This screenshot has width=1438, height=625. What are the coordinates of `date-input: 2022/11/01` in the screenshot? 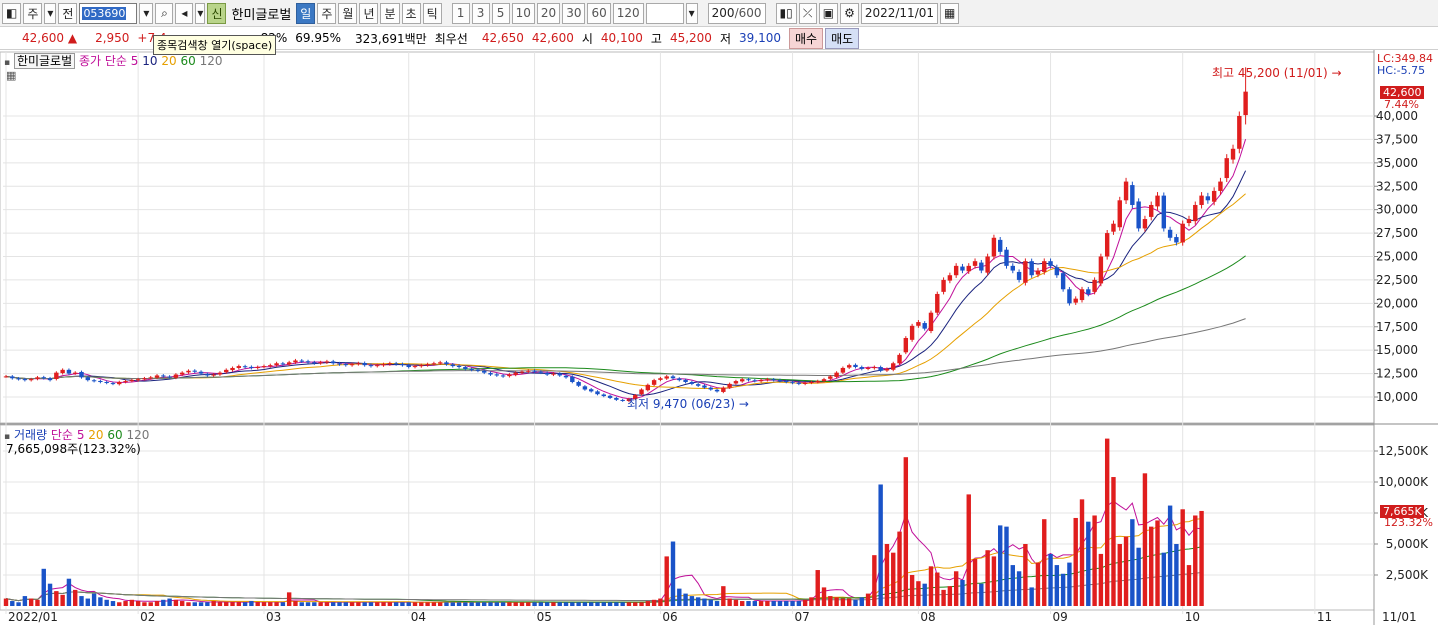 It's located at (899, 13).